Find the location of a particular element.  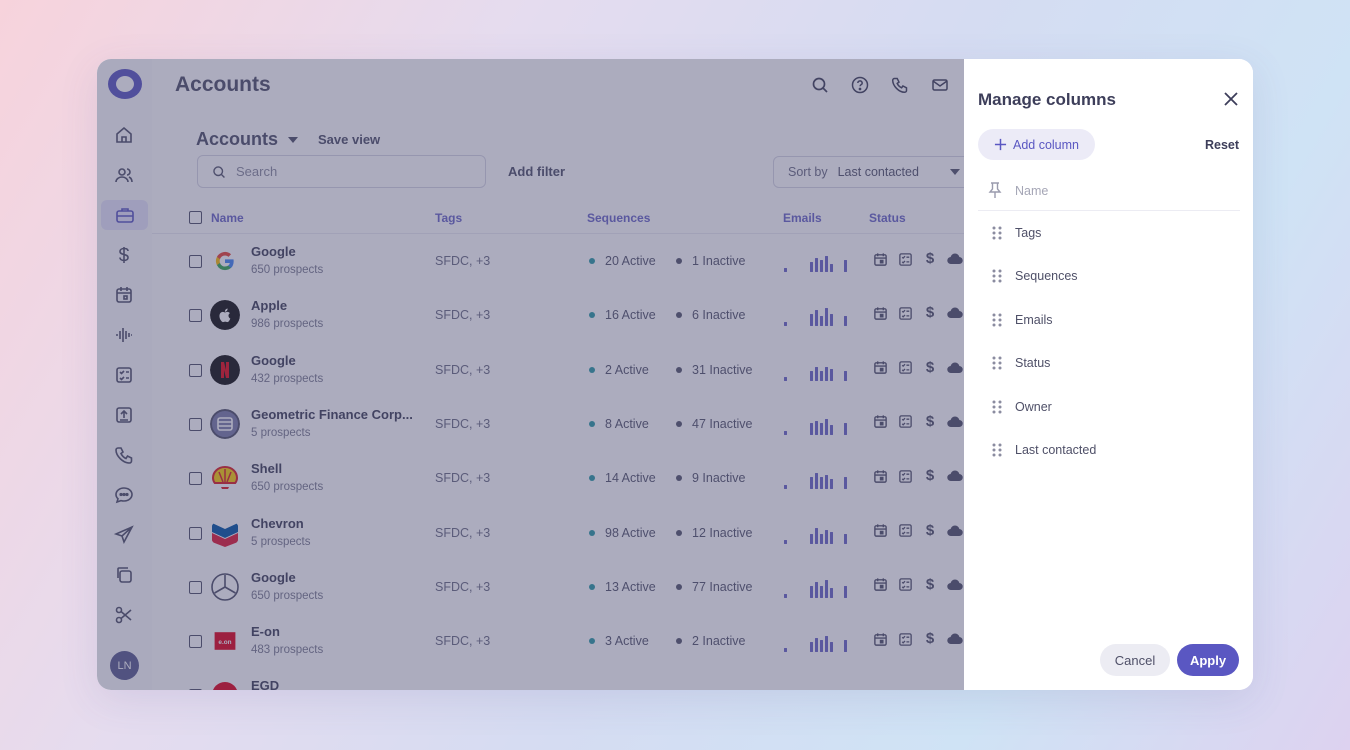

cancel-button: Cancel is located at coordinates (1135, 660).